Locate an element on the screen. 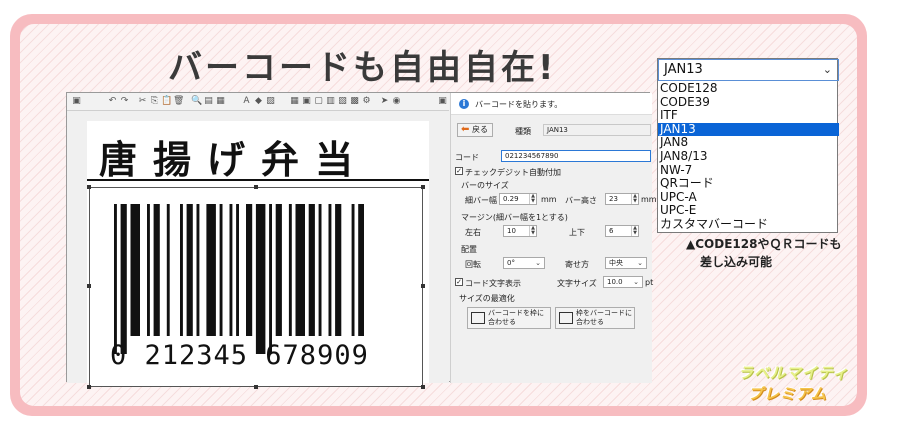  rotate-select: 0° ⌄ is located at coordinates (524, 263).